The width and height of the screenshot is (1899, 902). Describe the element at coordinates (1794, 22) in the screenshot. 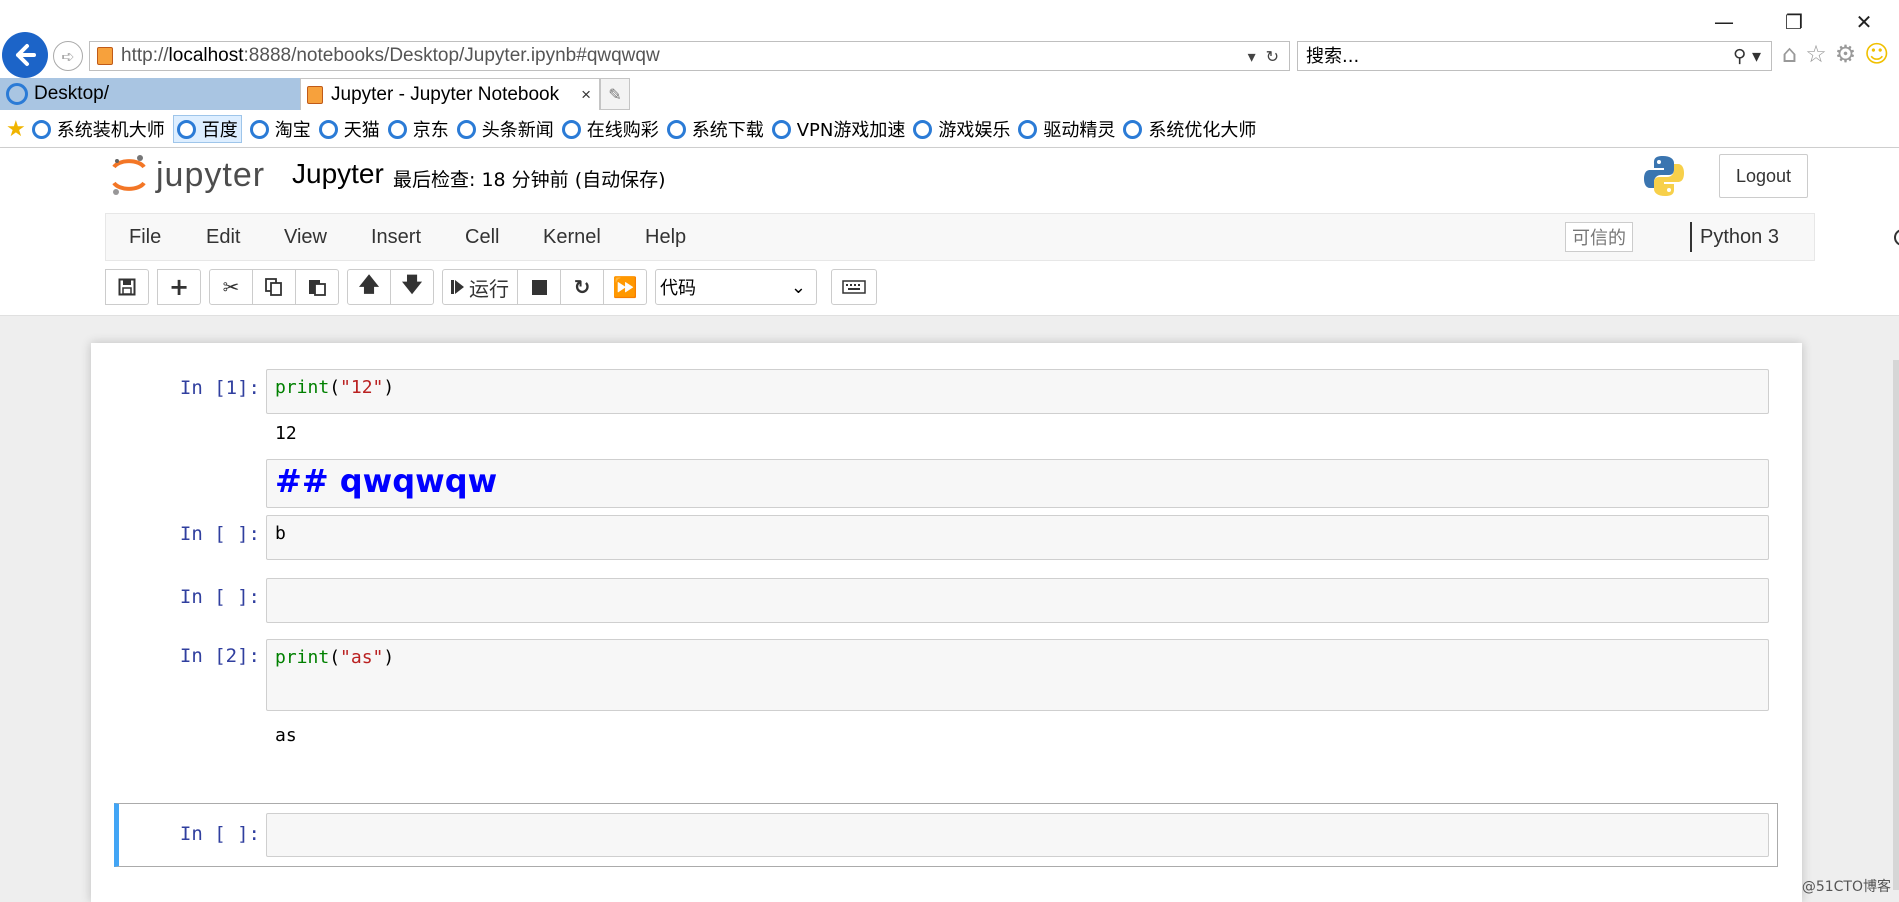

I see `restore-button: ❐` at that location.